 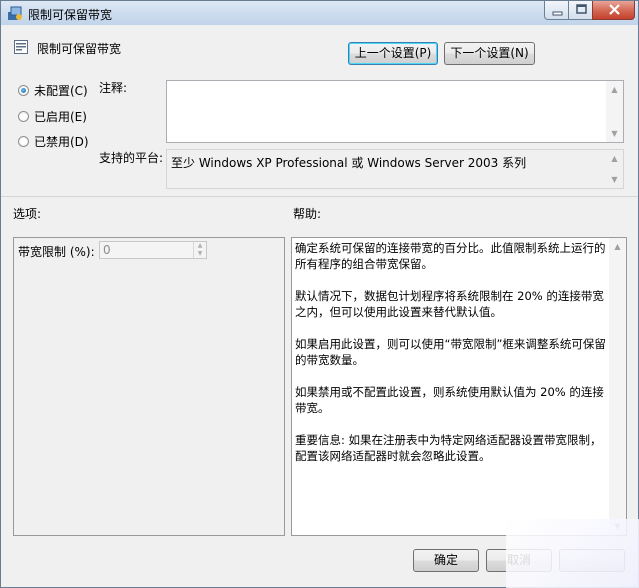 What do you see at coordinates (449, 400) in the screenshot?
I see `help-paragraph: 如果禁用或不配置此设置，则系统使用默认值为 20% 的连接带宽。` at bounding box center [449, 400].